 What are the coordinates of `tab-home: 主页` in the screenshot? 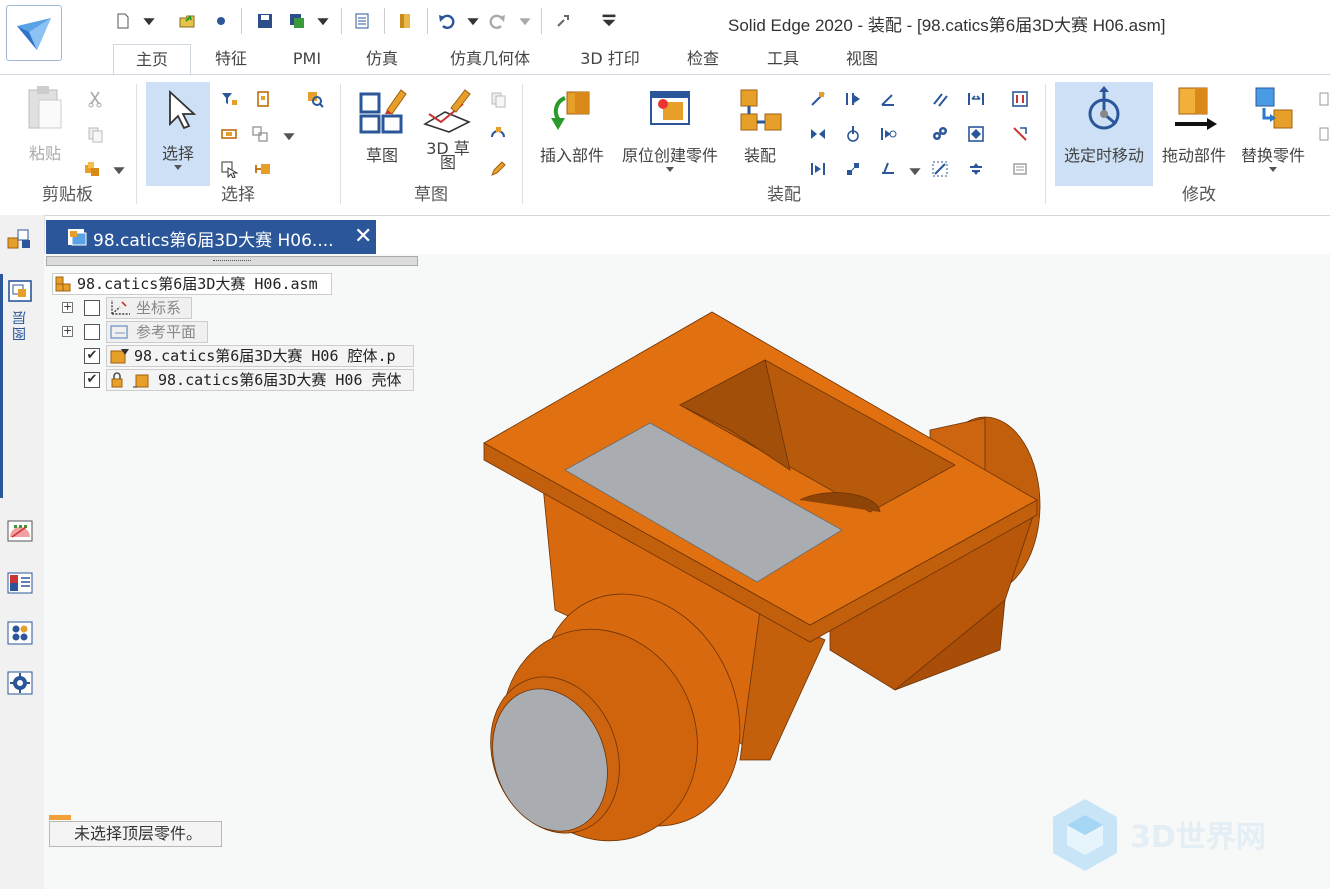 It's located at (152, 60).